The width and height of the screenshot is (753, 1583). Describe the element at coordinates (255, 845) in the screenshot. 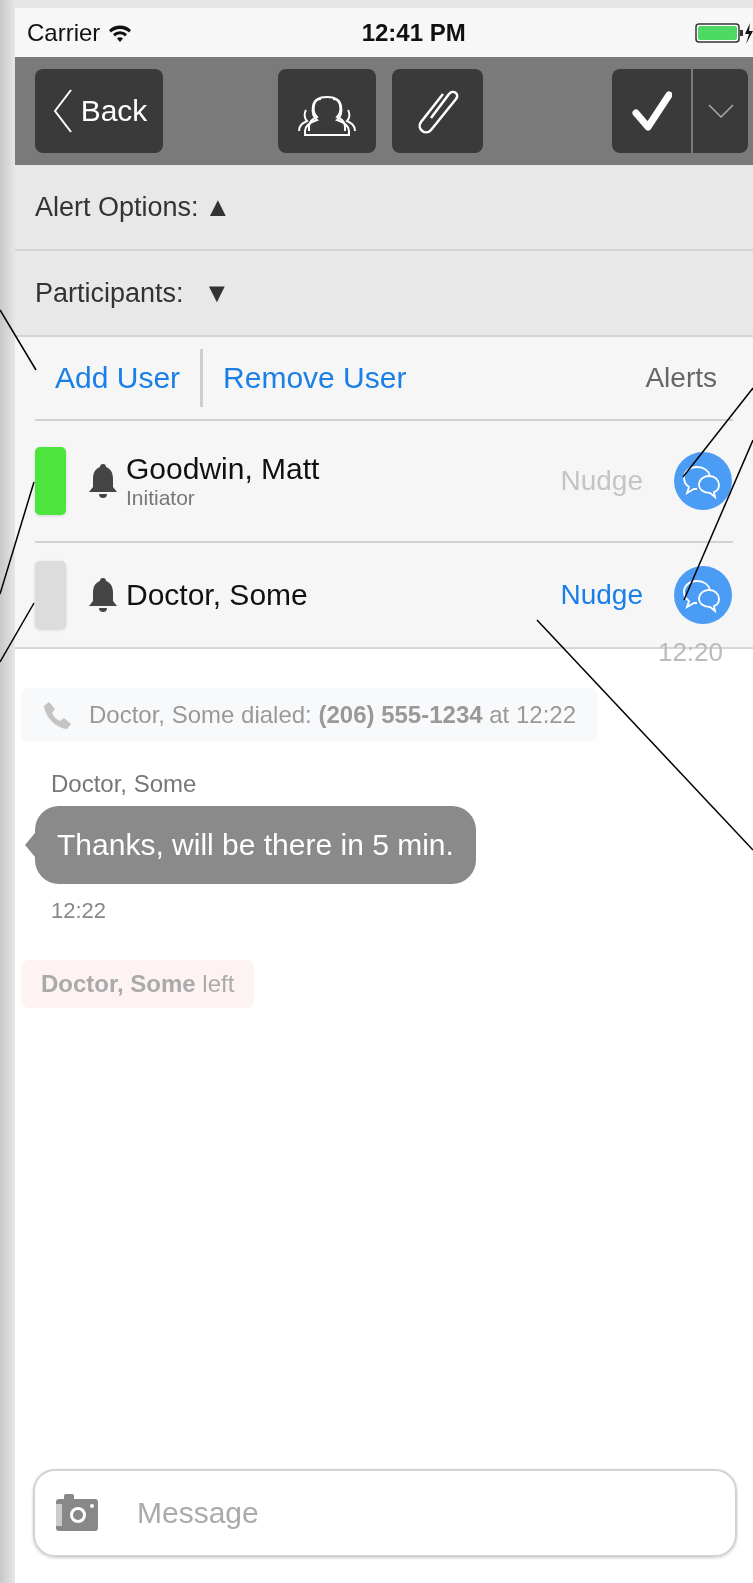

I see `message-bubble: Thanks, will be there in 5 min.` at that location.